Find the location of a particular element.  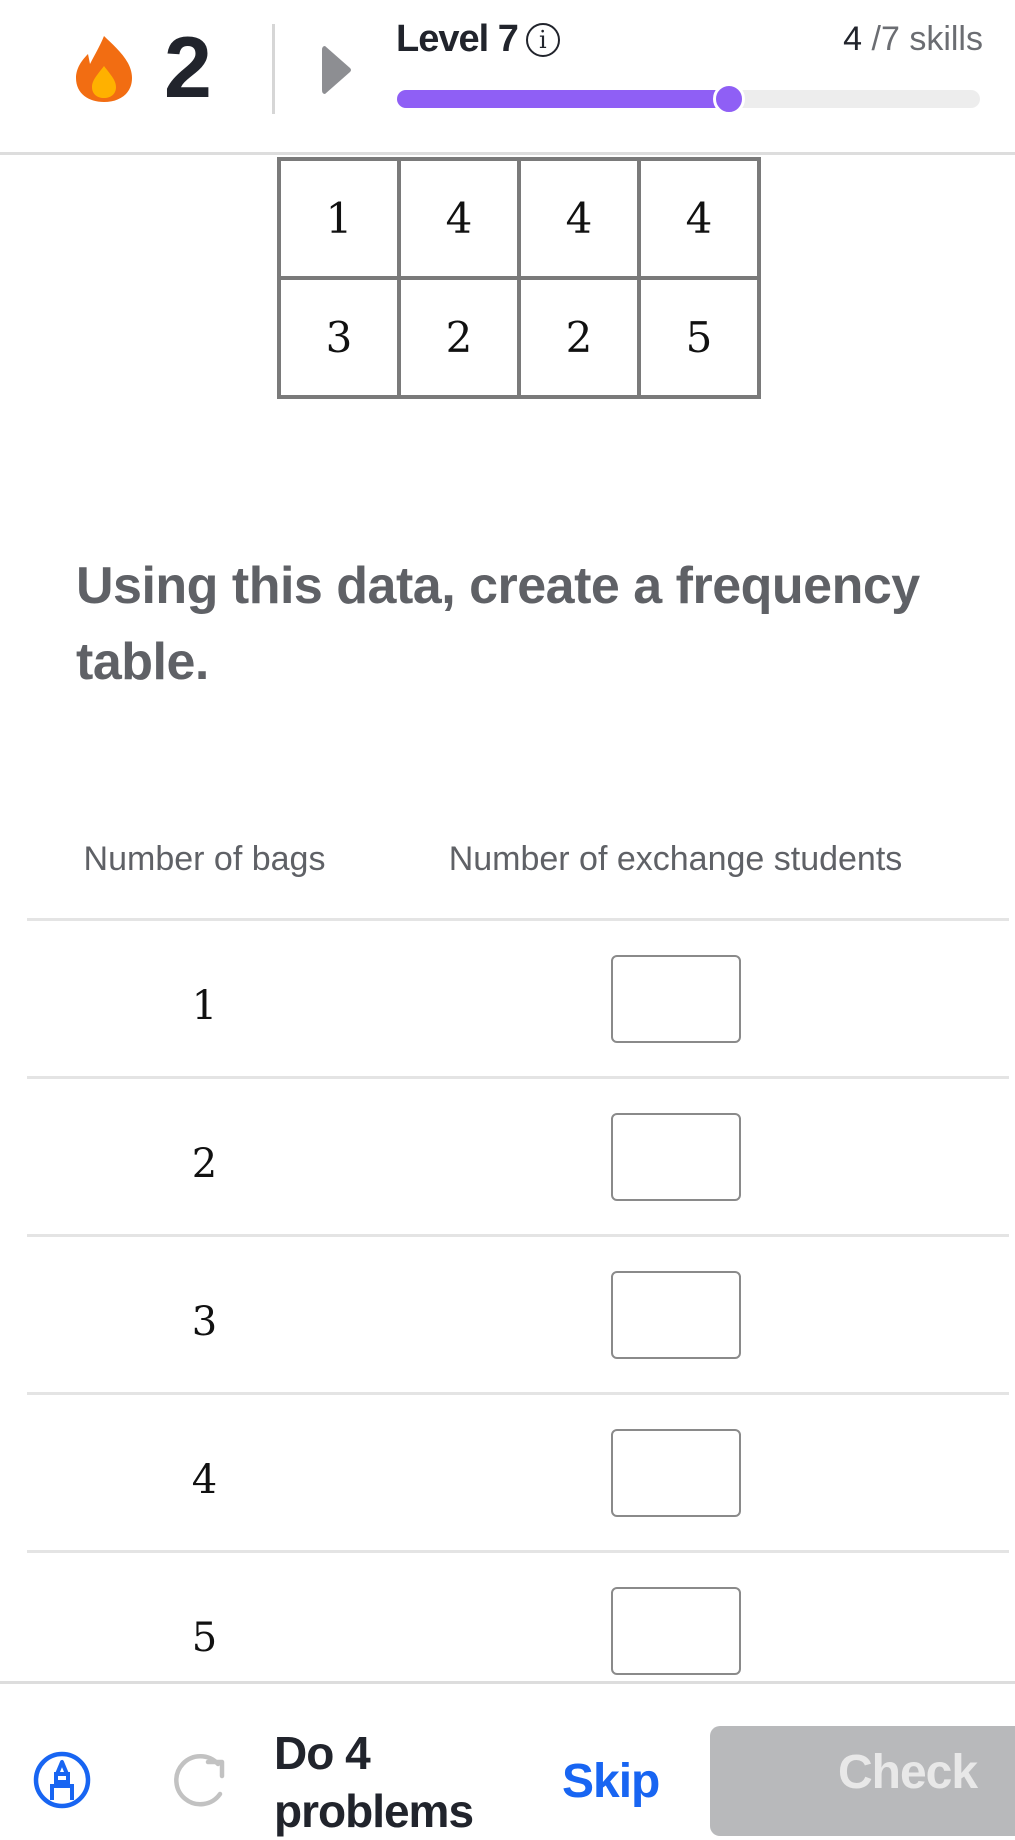

level-label: Level 7 is located at coordinates (457, 39).